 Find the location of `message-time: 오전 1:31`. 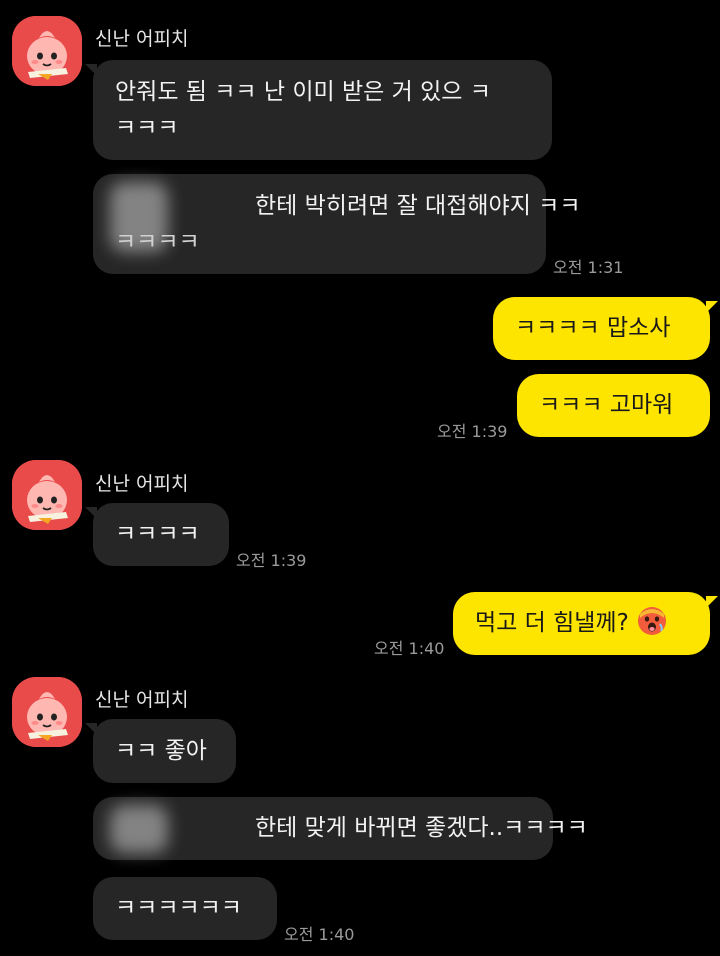

message-time: 오전 1:31 is located at coordinates (588, 267).